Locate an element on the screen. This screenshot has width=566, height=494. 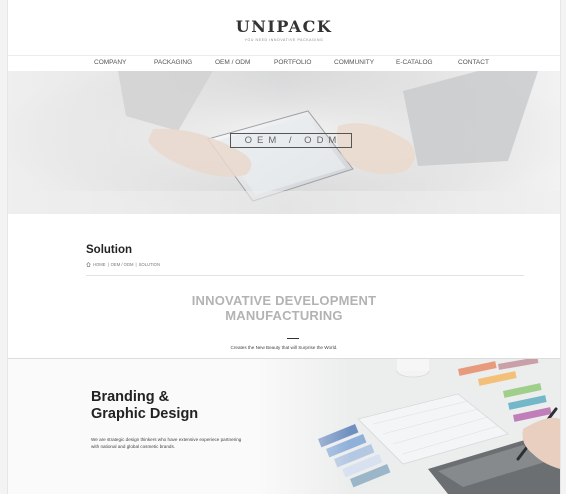
page-title: Solution is located at coordinates (109, 250).